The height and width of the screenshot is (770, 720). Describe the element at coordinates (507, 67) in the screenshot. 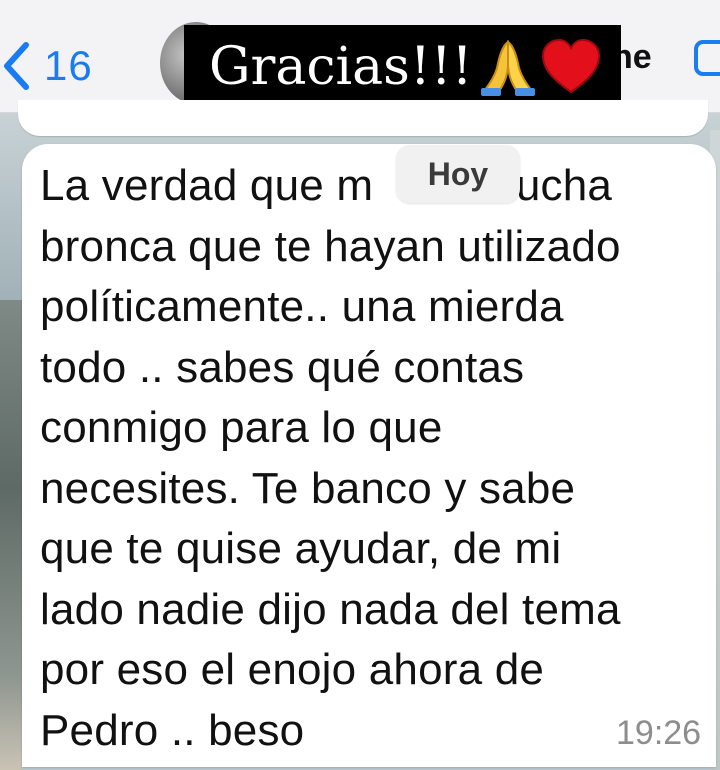

I see `folded-hands-icon` at that location.